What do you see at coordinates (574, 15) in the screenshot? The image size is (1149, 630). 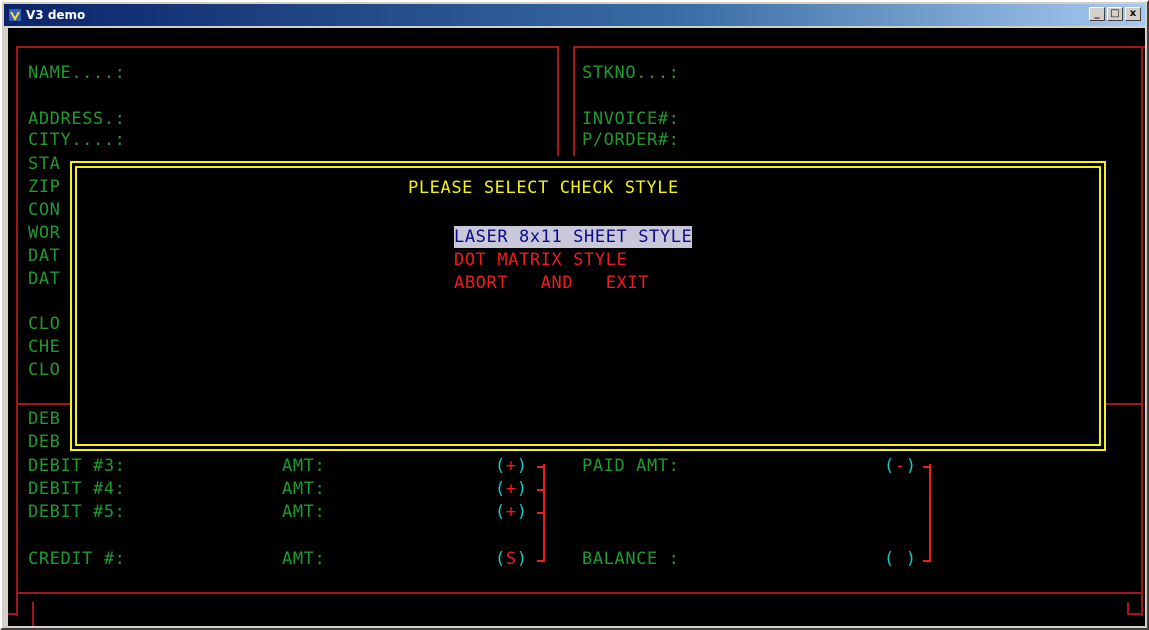 I see `title-bar: V3 demo _ □ x` at bounding box center [574, 15].